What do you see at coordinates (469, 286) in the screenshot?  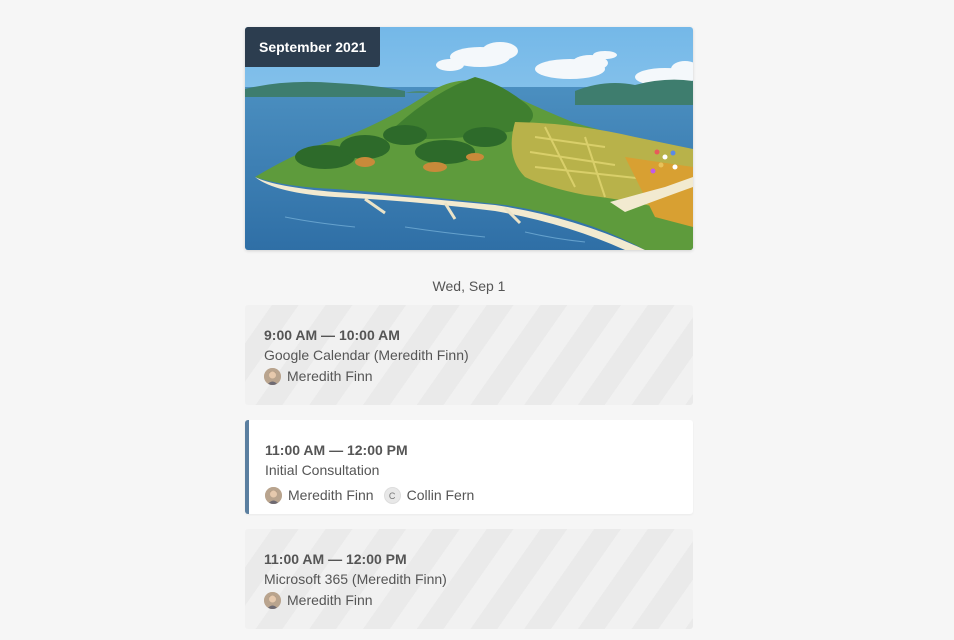 I see `day-header: Wed, Sep 1` at bounding box center [469, 286].